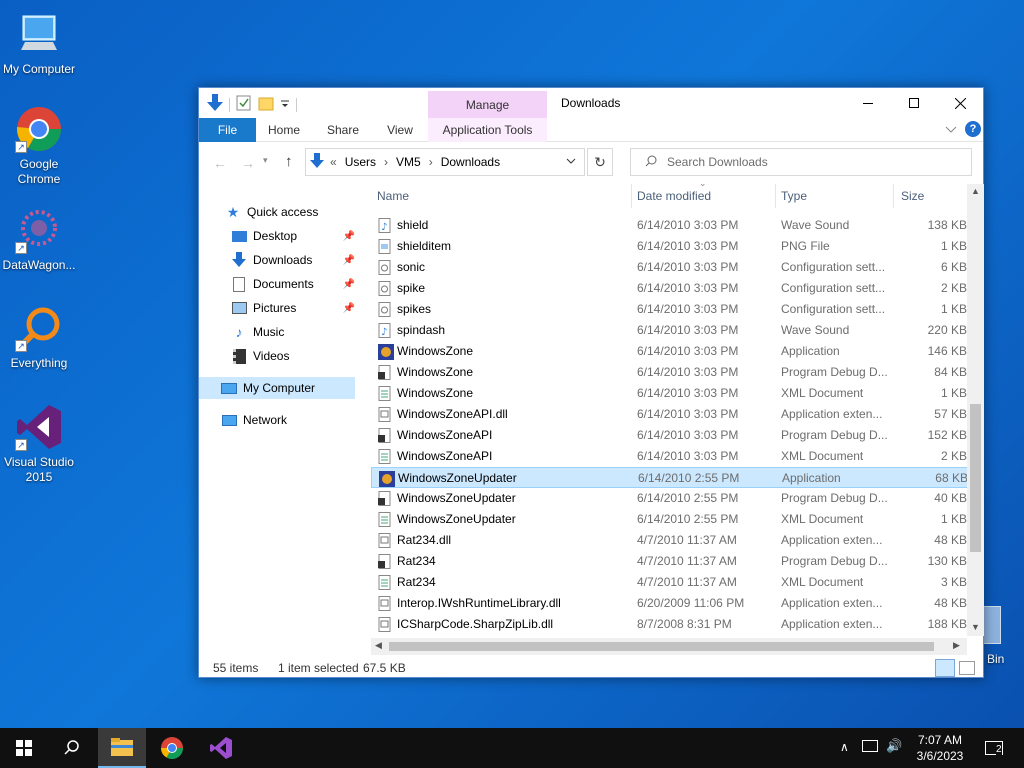 Image resolution: width=1024 pixels, height=768 pixels. What do you see at coordinates (290, 212) in the screenshot?
I see `nav-item-quick-access: ★ Quick access` at bounding box center [290, 212].